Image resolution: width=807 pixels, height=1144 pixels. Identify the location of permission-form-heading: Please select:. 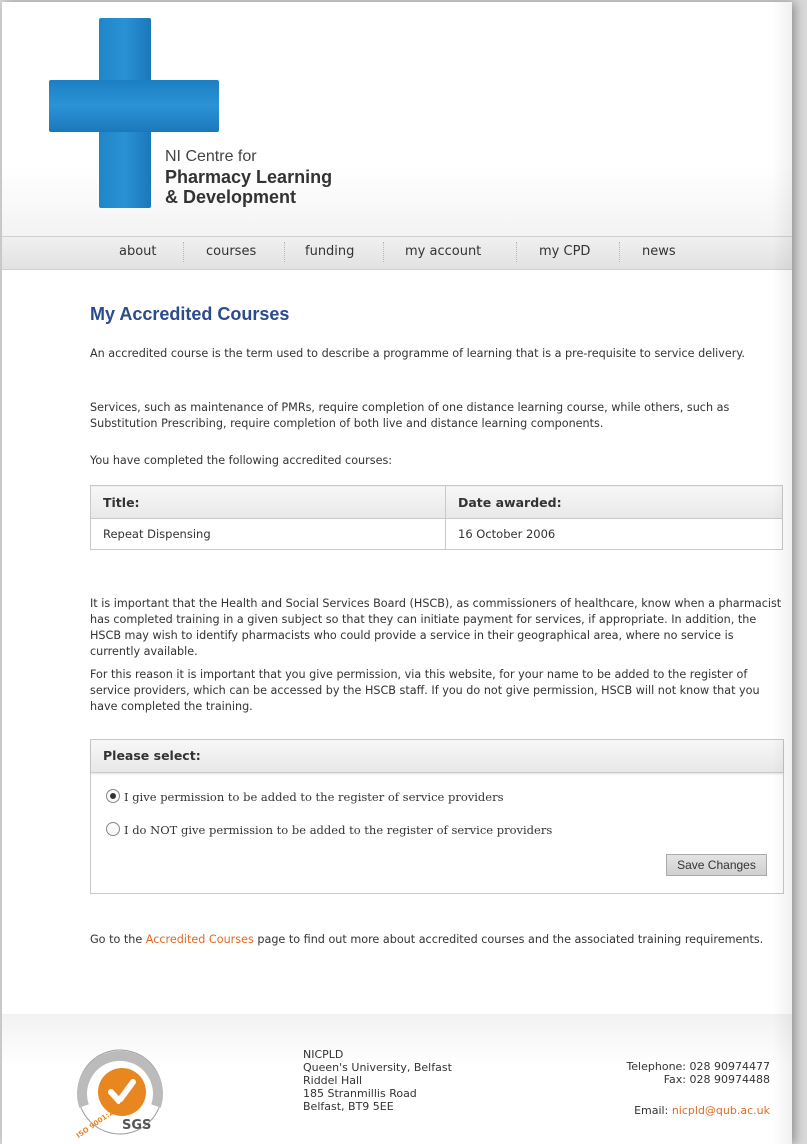
(152, 755).